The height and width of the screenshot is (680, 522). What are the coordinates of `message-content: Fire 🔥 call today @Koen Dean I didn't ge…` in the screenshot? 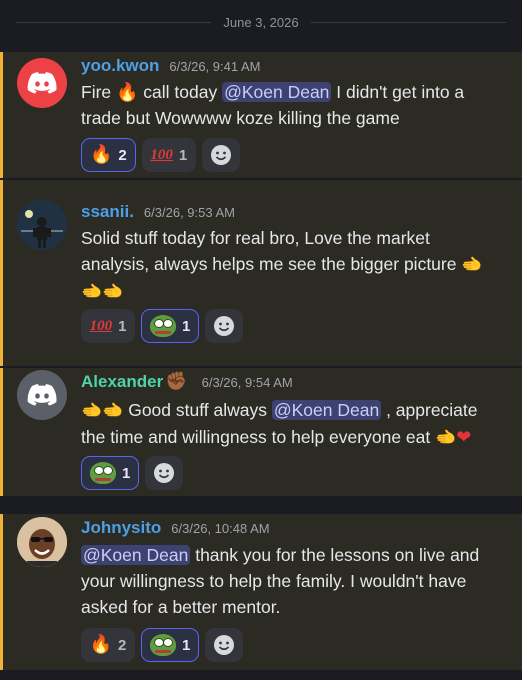 It's located at (294, 105).